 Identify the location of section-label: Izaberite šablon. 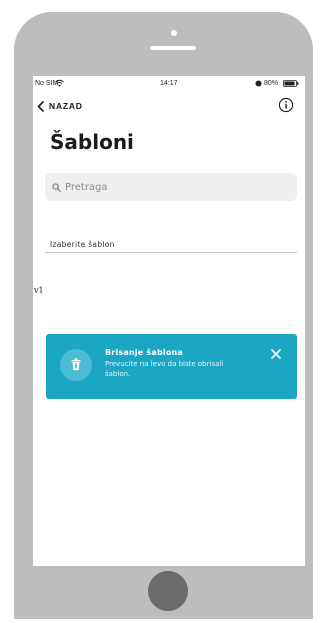
(82, 244).